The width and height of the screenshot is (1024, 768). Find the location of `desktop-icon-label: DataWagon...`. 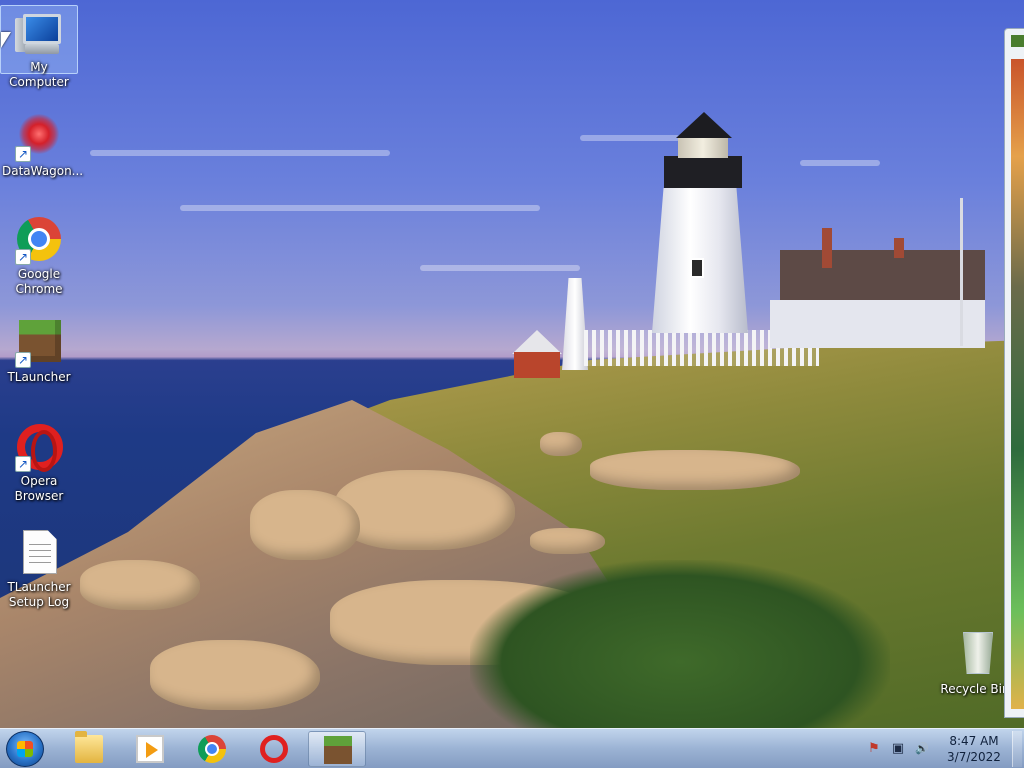

desktop-icon-label: DataWagon... is located at coordinates (43, 171).